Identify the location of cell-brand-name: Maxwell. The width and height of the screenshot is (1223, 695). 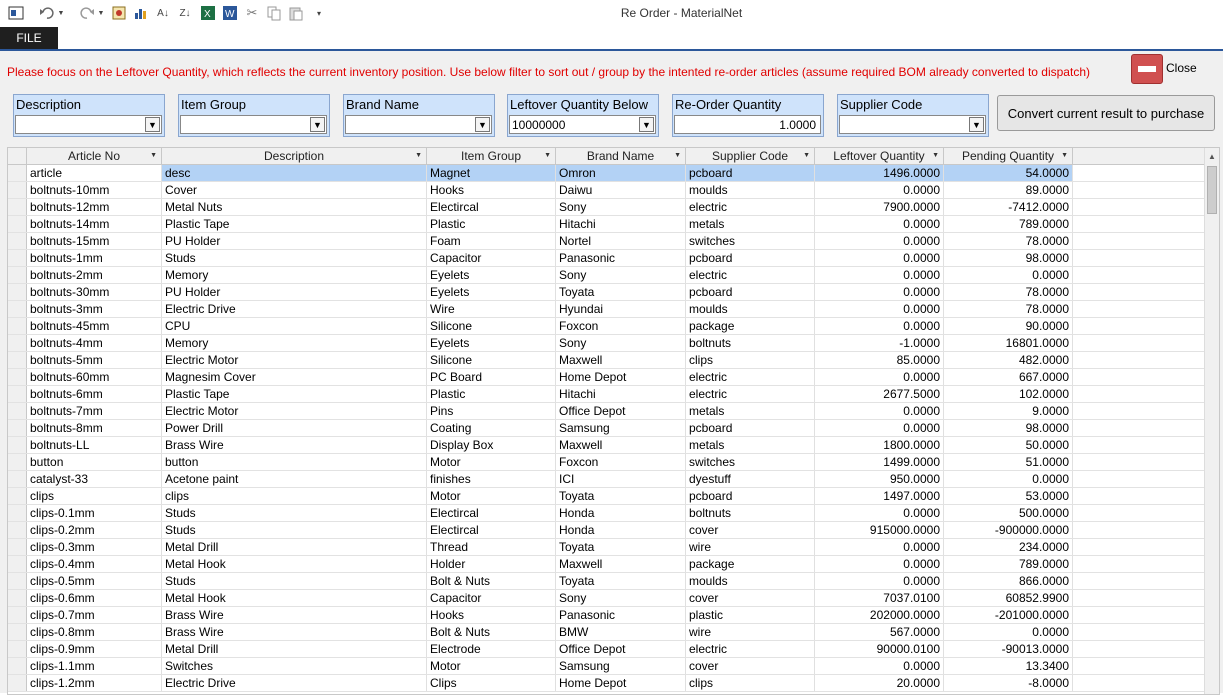
(621, 445).